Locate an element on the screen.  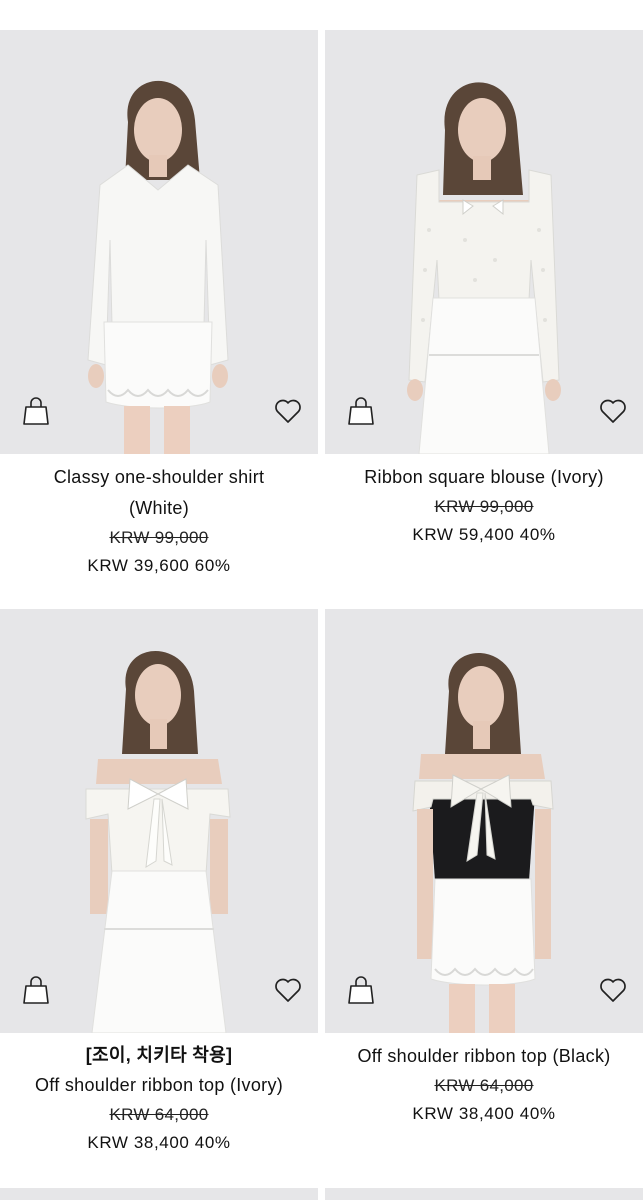
sale-price: KRW 59,400 40% is located at coordinates (484, 534).